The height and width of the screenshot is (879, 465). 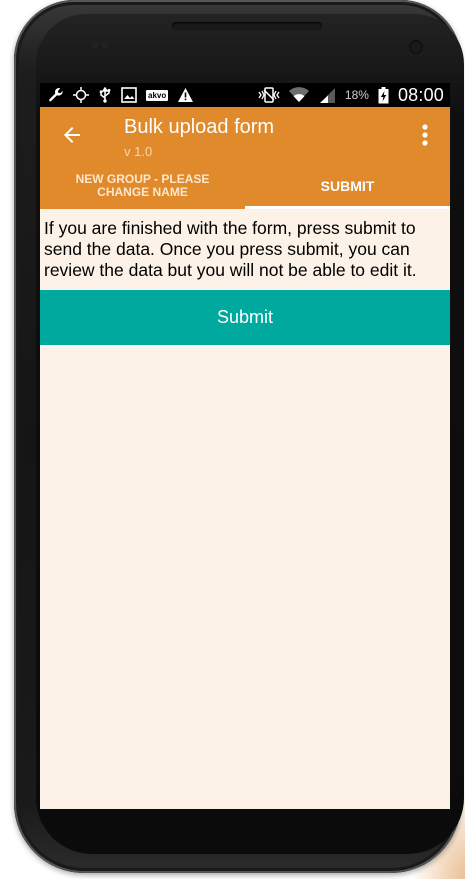 What do you see at coordinates (95, 45) in the screenshot?
I see `proximity-sensor` at bounding box center [95, 45].